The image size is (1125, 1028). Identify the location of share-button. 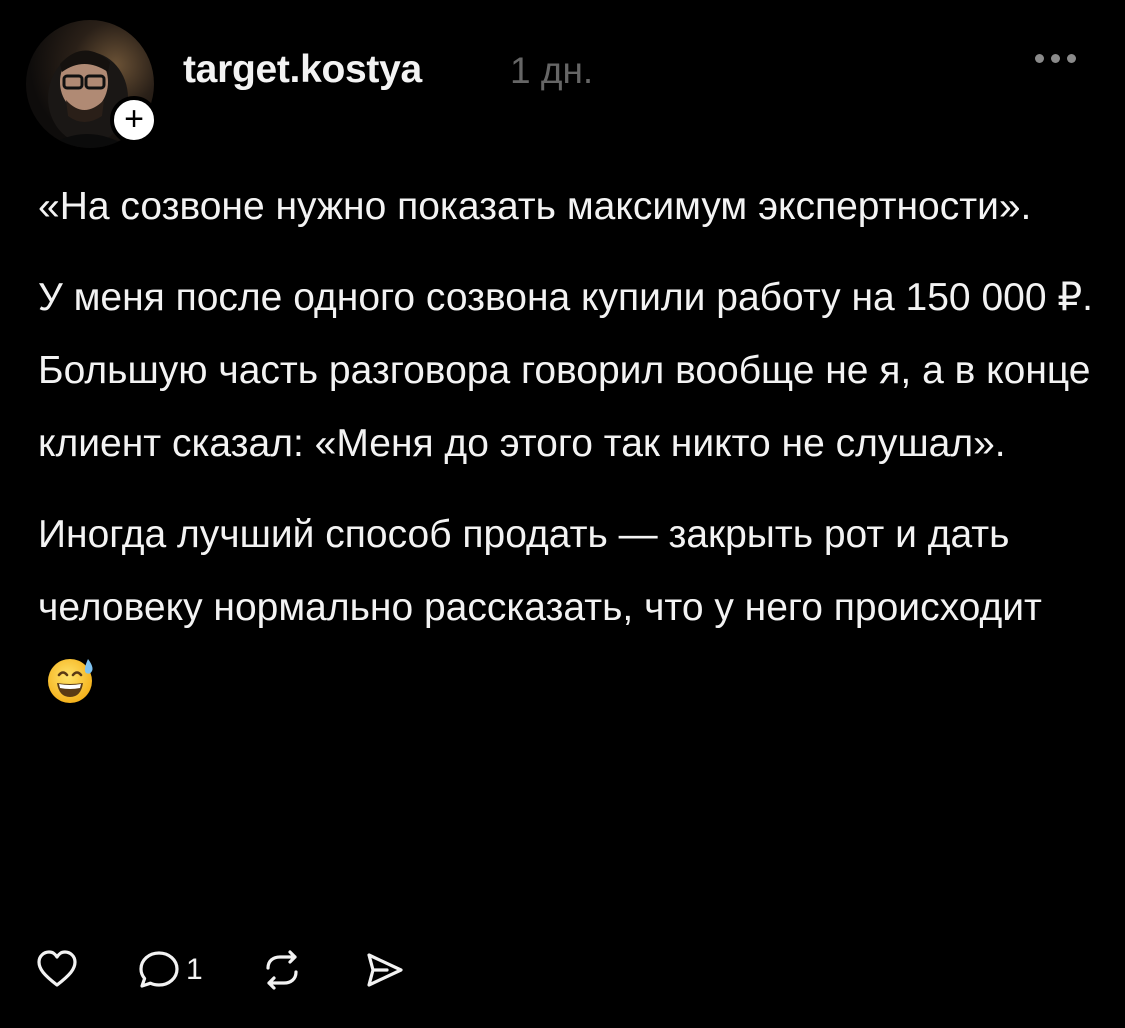
(384, 970).